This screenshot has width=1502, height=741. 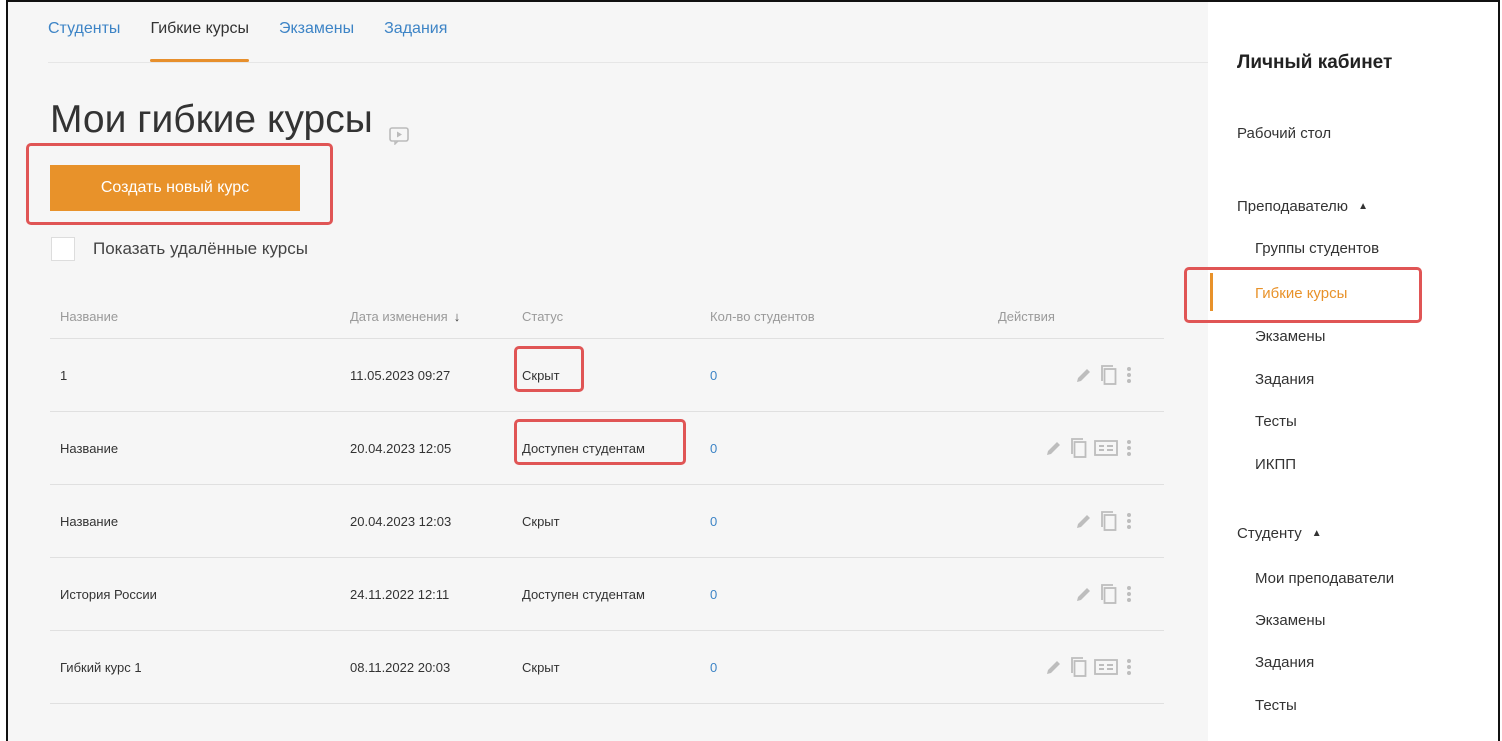 I want to click on course-date: 08.11.2022 20:03, so click(x=400, y=667).